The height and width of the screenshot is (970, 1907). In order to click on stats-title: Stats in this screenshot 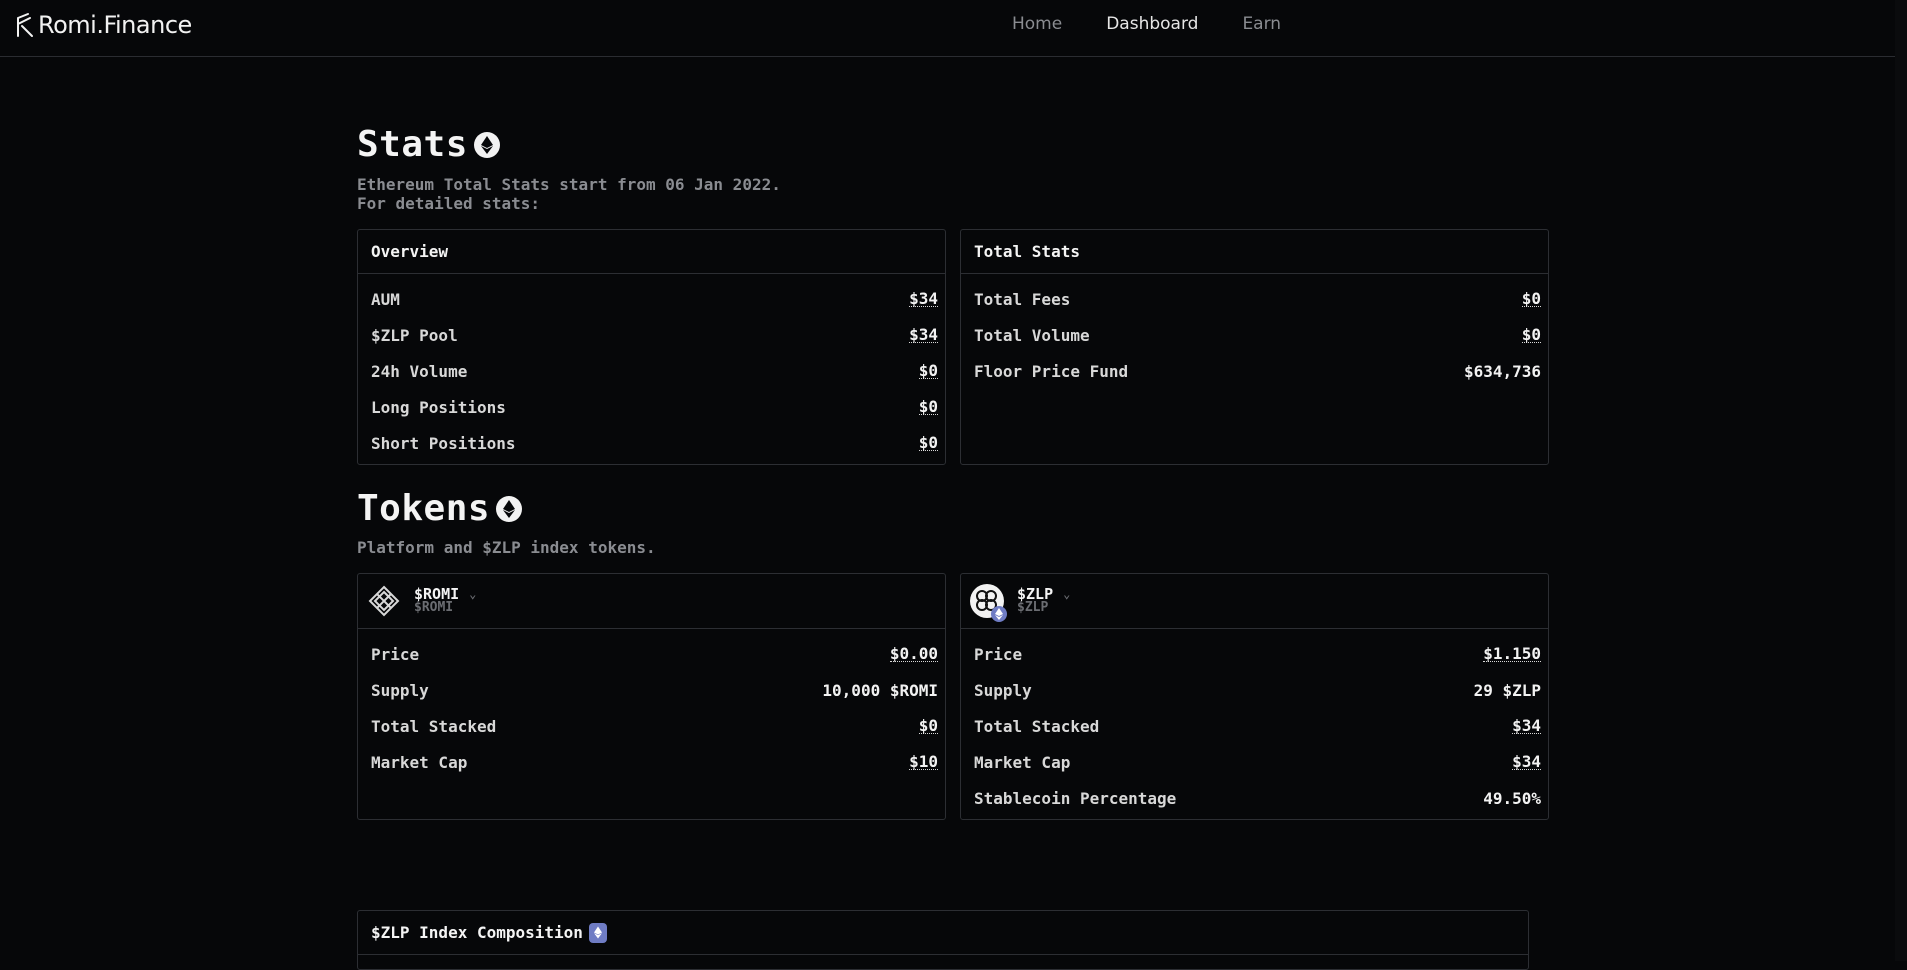, I will do `click(412, 144)`.